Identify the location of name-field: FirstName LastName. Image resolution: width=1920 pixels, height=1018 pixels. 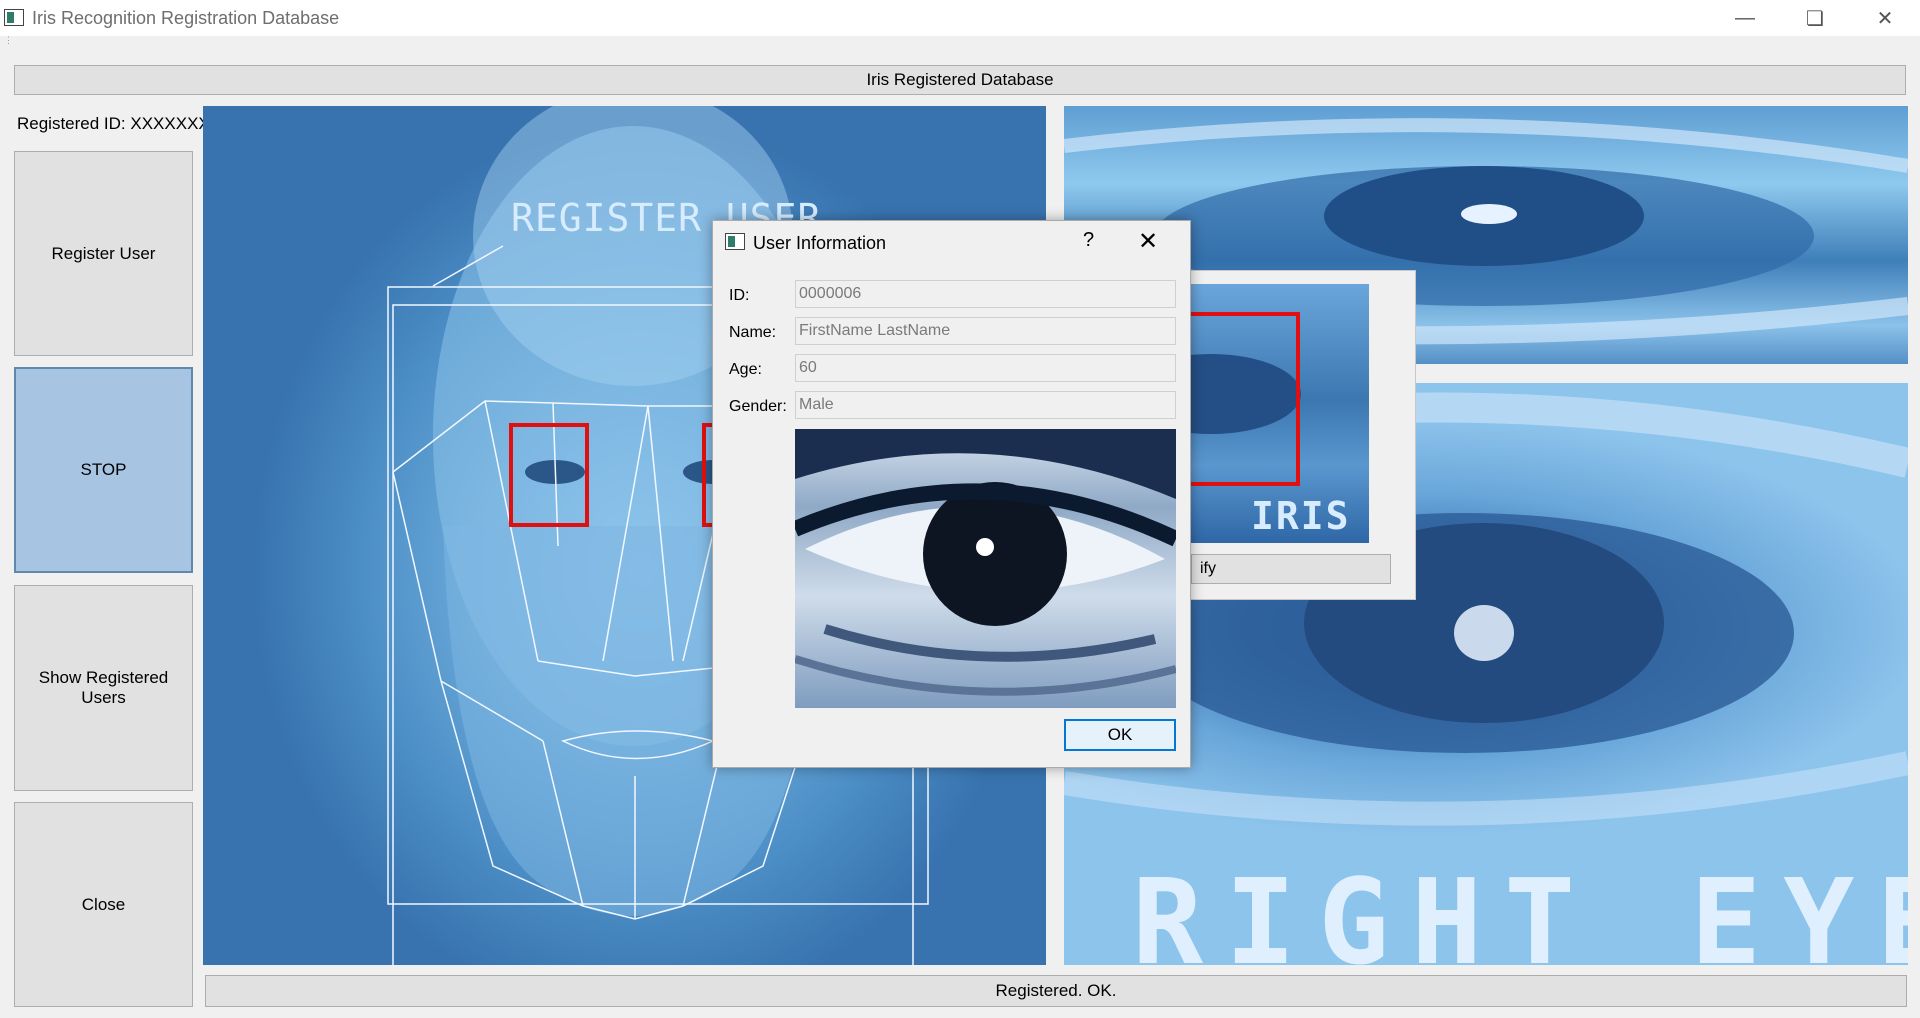
(985, 331).